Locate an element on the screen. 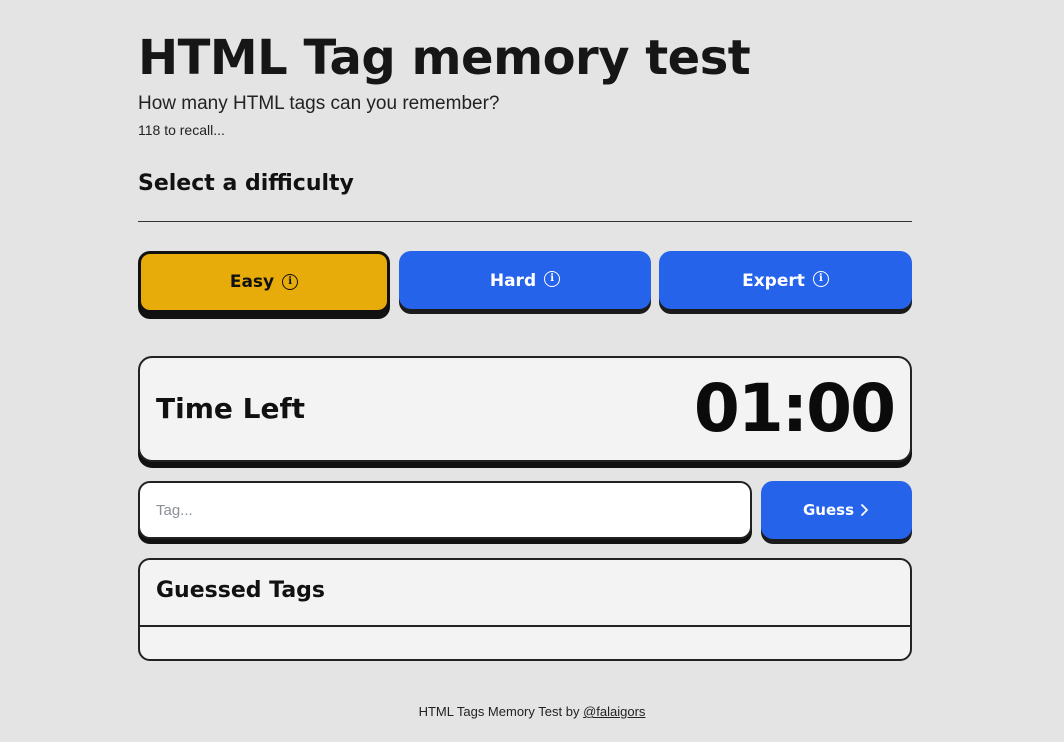 The height and width of the screenshot is (742, 1064). guessed-tags-divider is located at coordinates (525, 626).